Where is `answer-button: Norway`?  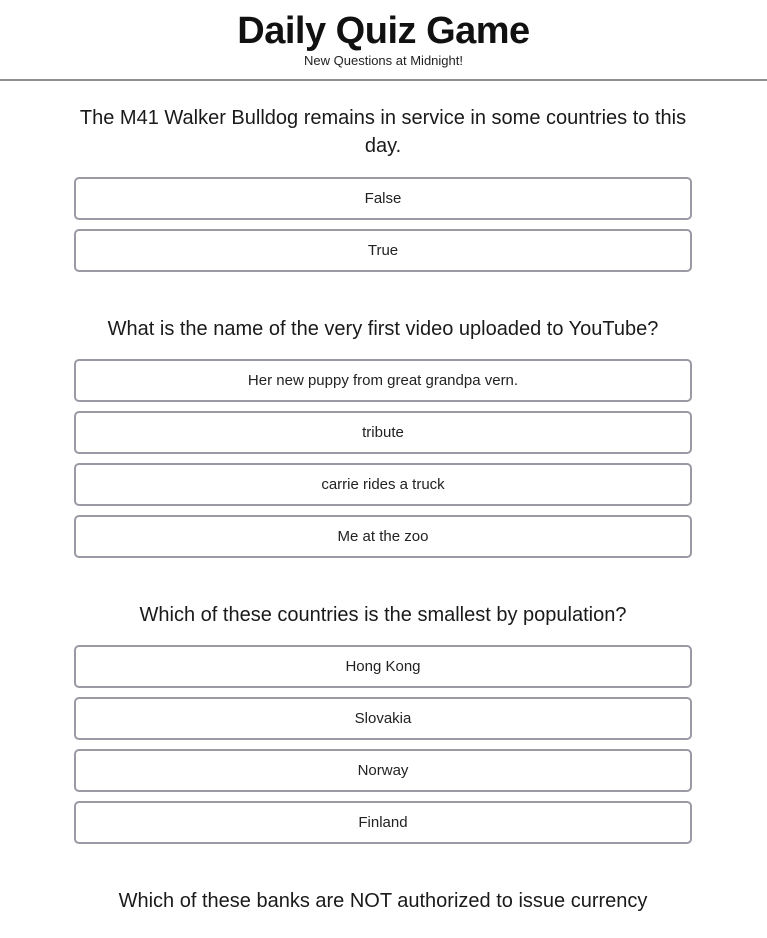 answer-button: Norway is located at coordinates (383, 770).